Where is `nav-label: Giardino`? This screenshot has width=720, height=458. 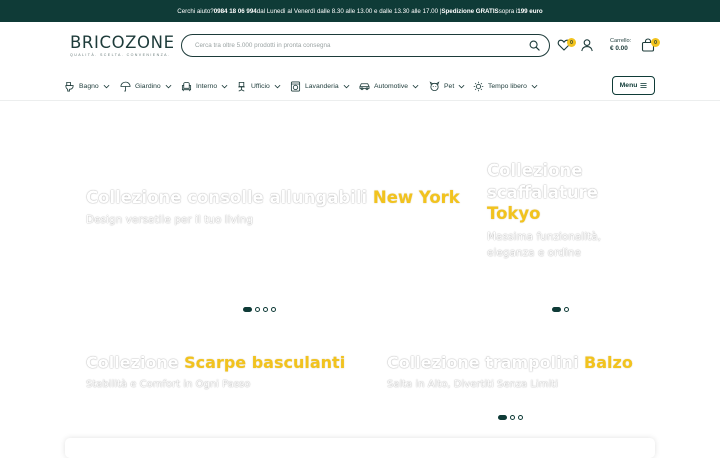 nav-label: Giardino is located at coordinates (148, 86).